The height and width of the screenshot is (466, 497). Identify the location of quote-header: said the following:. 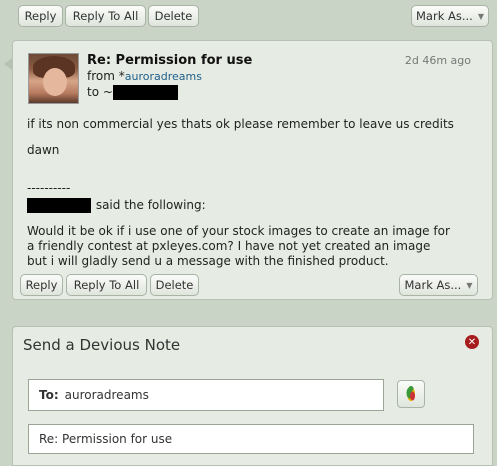
(116, 205).